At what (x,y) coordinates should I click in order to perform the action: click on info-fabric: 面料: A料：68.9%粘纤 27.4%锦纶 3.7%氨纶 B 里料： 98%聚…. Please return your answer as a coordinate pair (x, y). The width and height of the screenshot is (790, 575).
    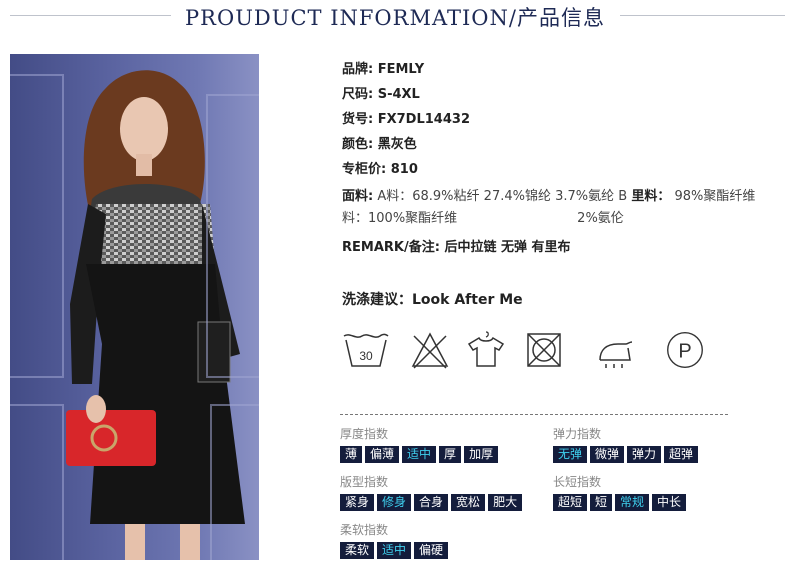
    Looking at the image, I should click on (549, 207).